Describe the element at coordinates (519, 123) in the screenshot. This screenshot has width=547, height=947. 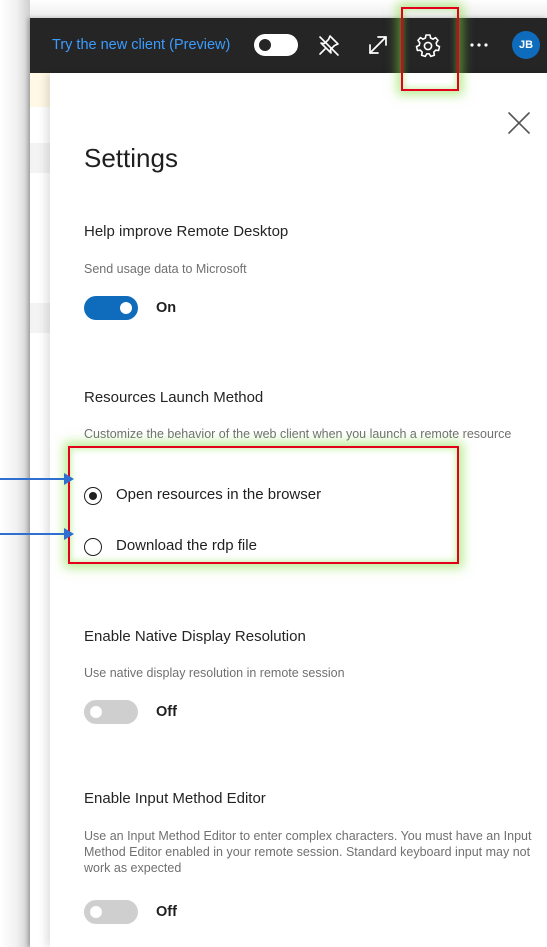
I see `close-icon` at that location.